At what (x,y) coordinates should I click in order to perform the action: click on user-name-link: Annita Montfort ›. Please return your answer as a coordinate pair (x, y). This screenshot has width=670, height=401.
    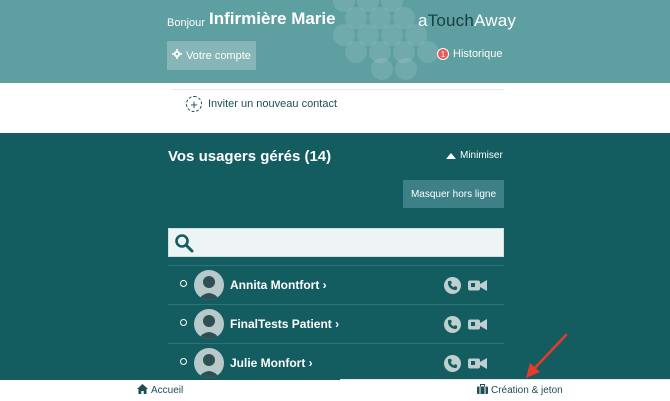
    Looking at the image, I should click on (278, 285).